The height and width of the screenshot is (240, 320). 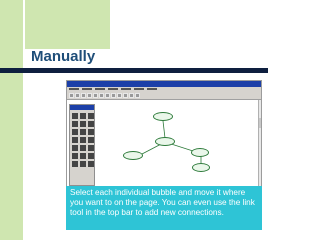 I want to click on slide-title: Manually, so click(x=63, y=56).